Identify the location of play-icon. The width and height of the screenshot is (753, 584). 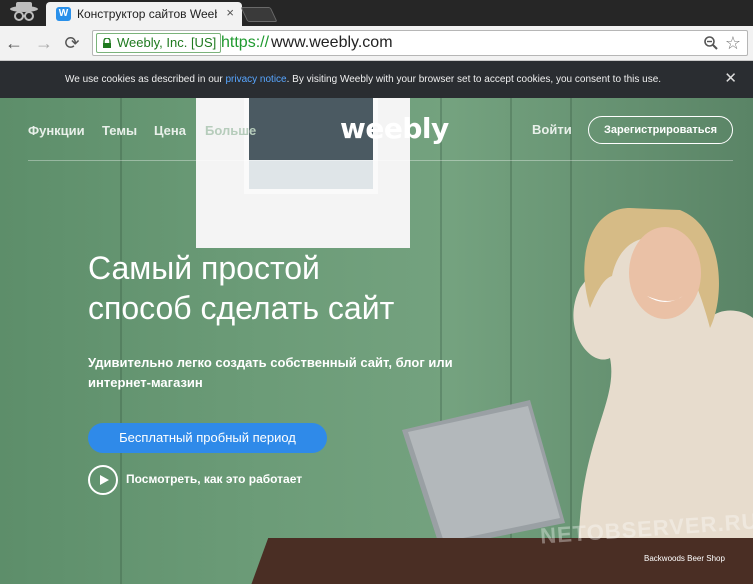
(104, 480).